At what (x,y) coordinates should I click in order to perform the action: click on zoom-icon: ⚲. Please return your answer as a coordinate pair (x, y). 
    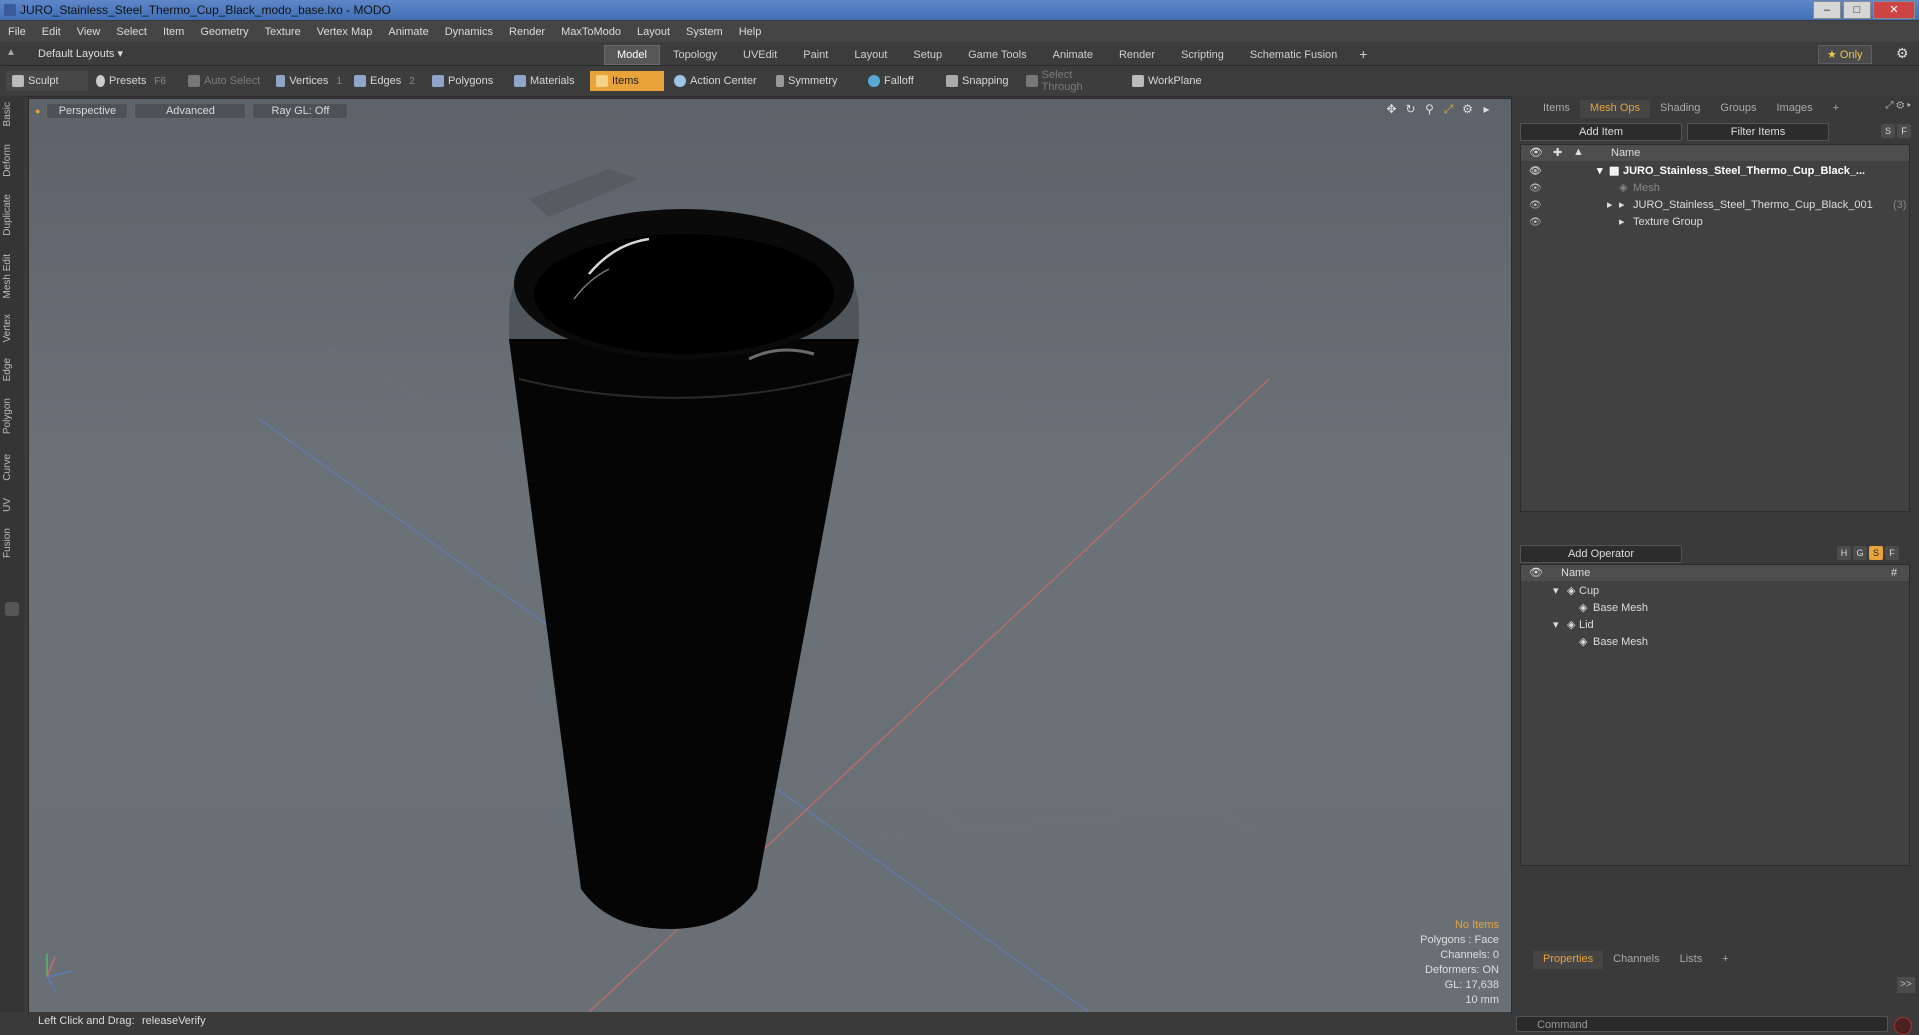
    Looking at the image, I should click on (1429, 109).